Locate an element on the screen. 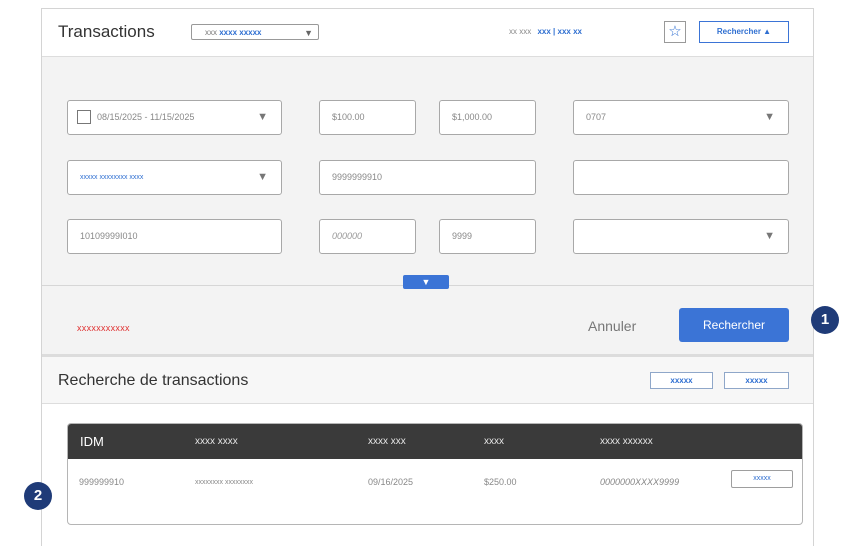 Image resolution: width=844 pixels, height=546 pixels. date-range-checkbox is located at coordinates (84, 116).